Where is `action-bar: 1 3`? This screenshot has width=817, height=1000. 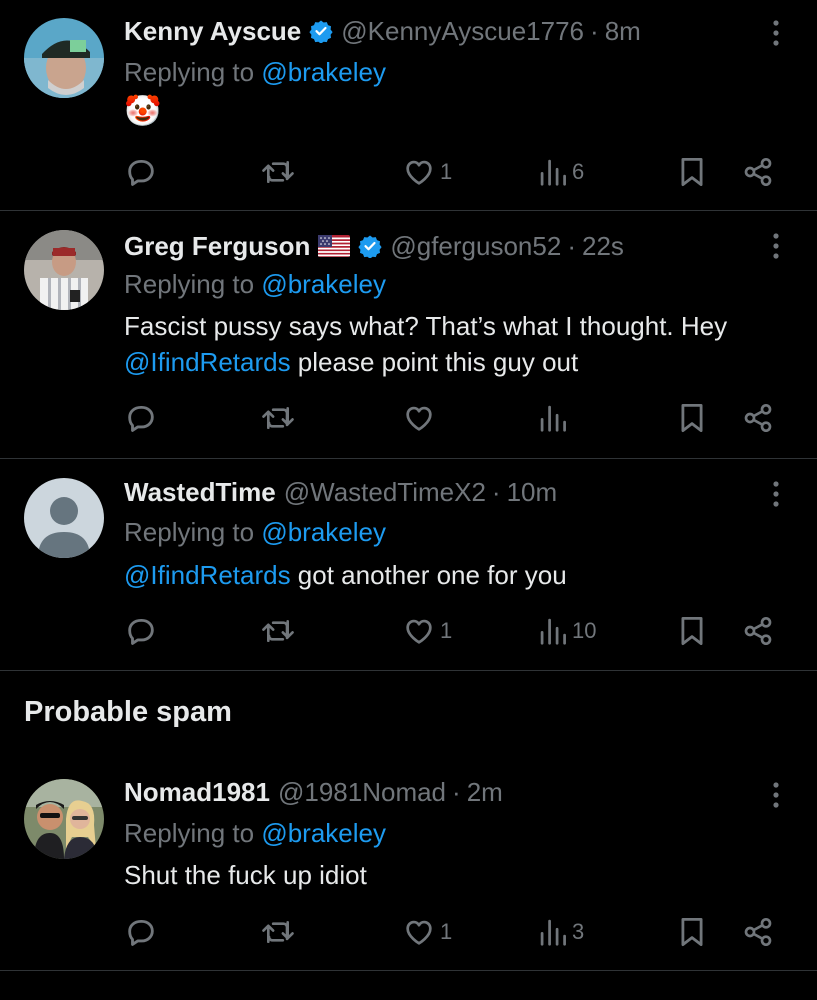 action-bar: 1 3 is located at coordinates (454, 932).